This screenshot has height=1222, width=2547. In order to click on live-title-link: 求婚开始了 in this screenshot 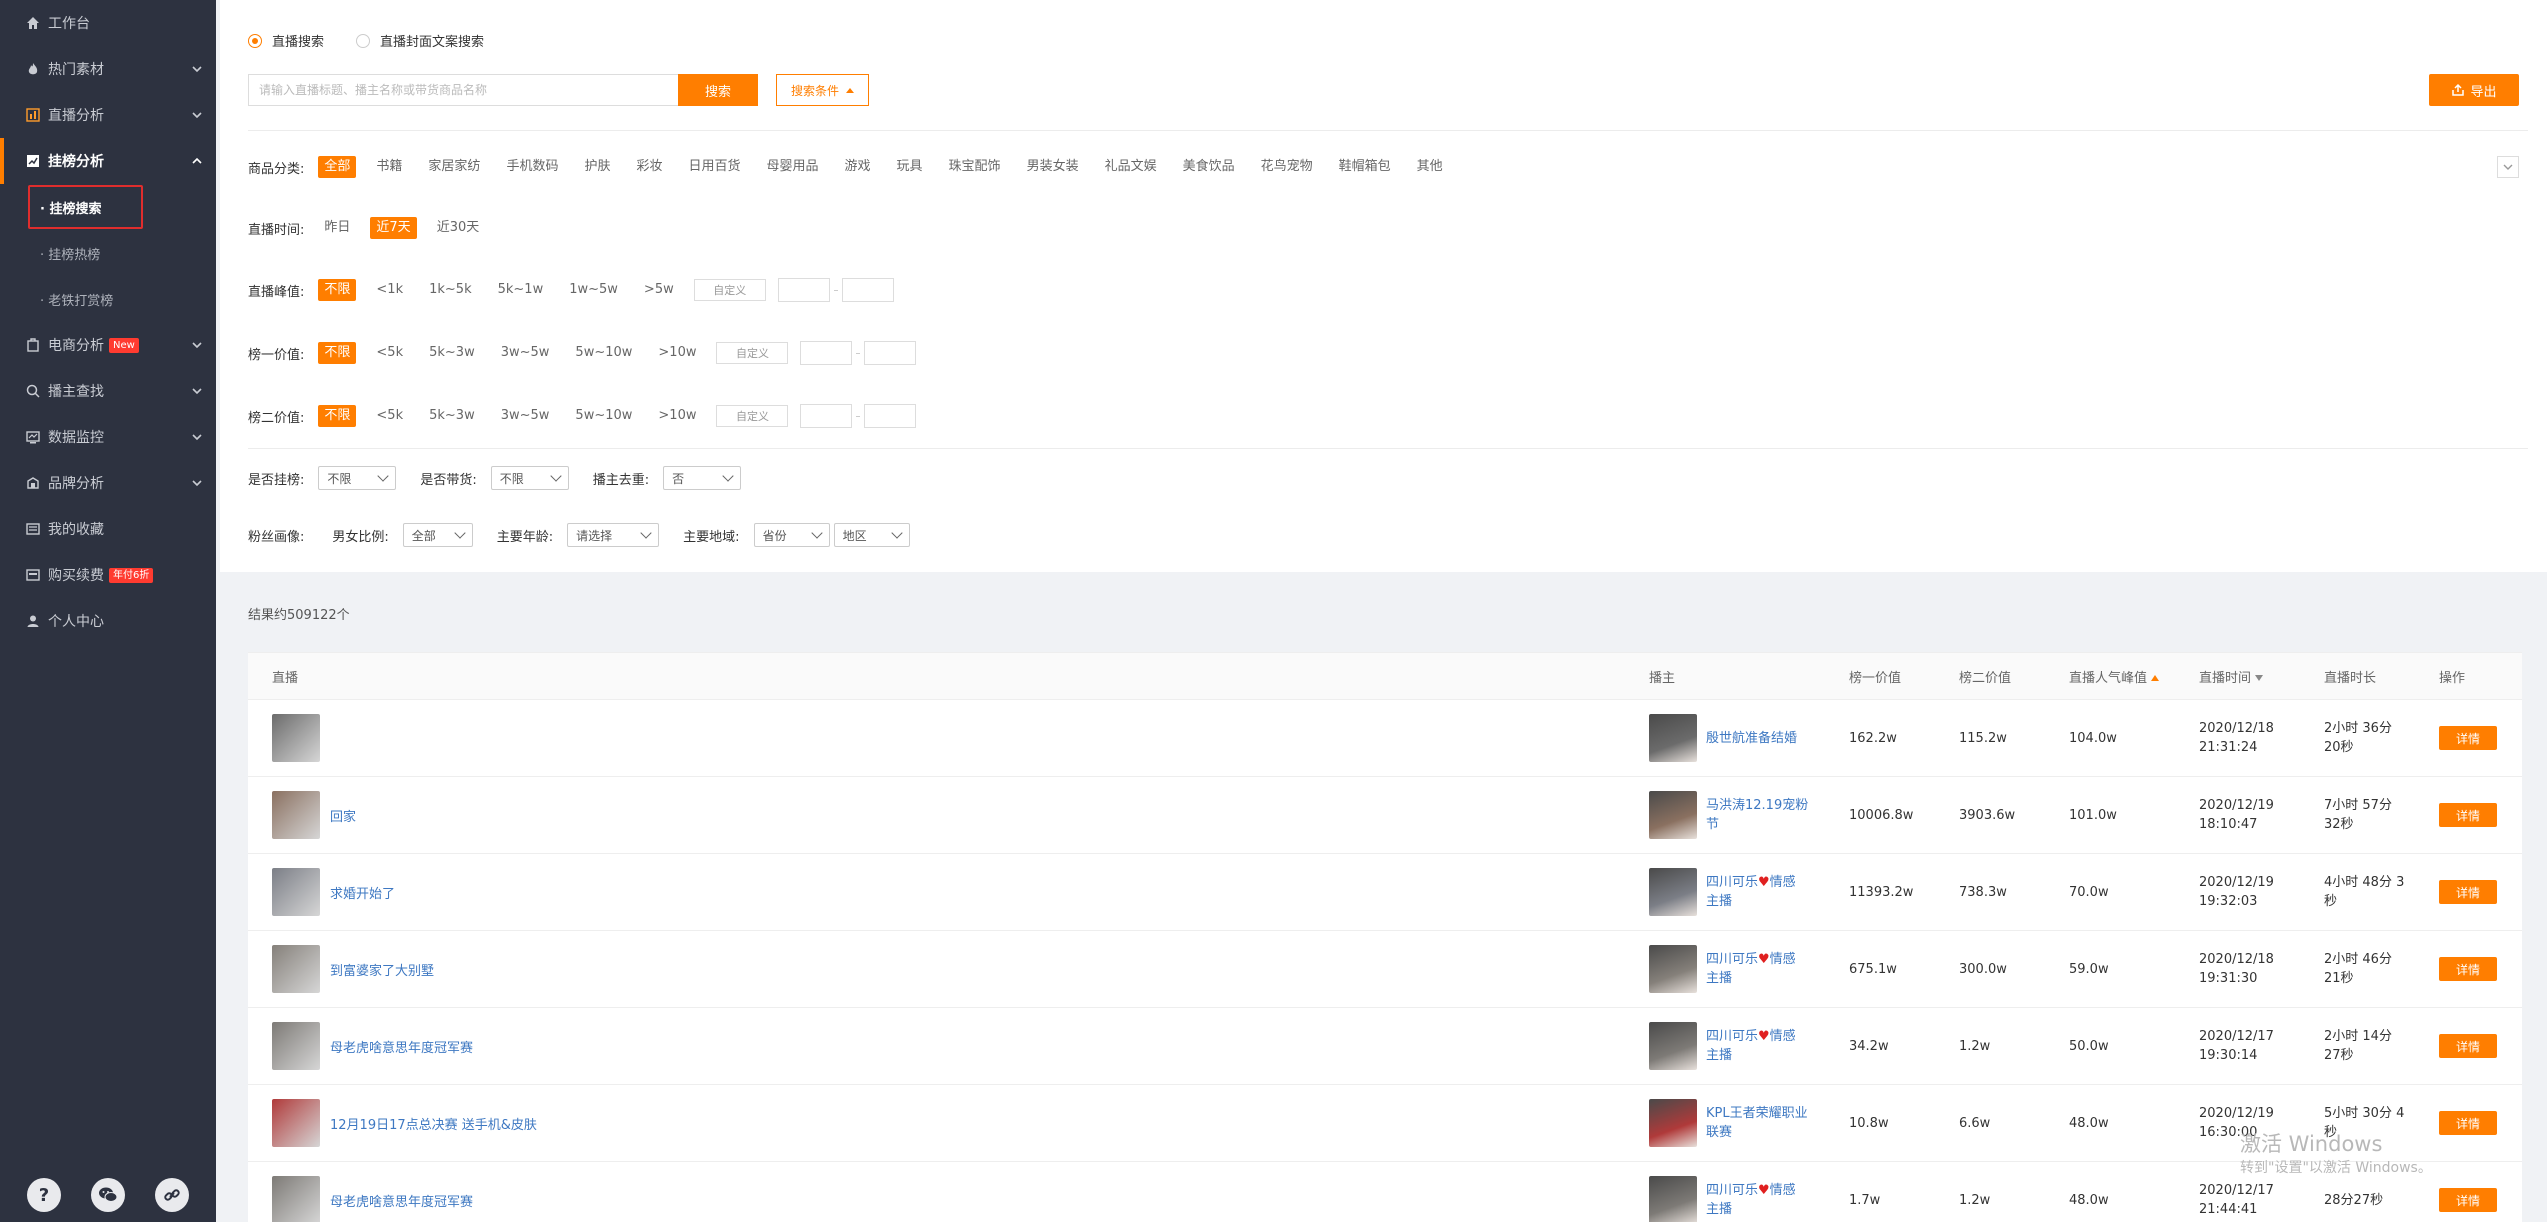, I will do `click(362, 892)`.